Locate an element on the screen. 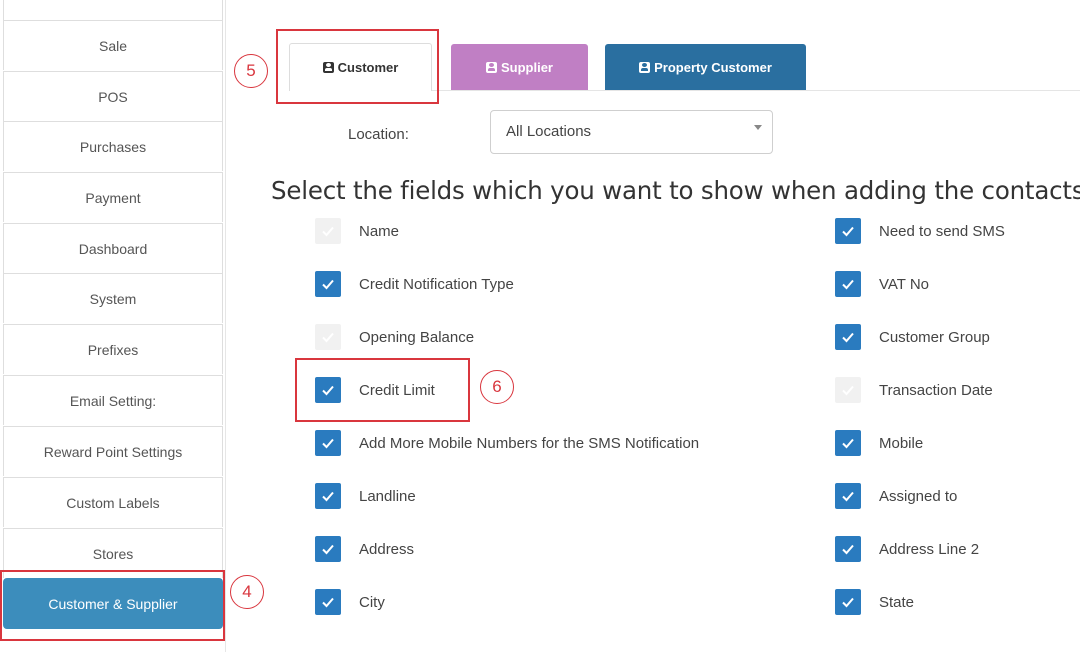 Image resolution: width=1080 pixels, height=652 pixels. checkbox-landline is located at coordinates (328, 496).